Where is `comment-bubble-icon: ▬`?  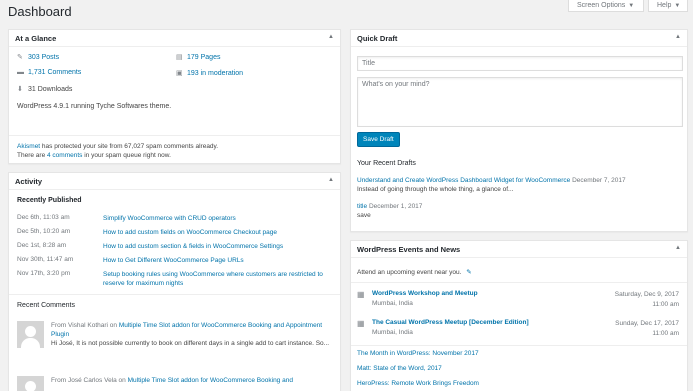 comment-bubble-icon: ▬ is located at coordinates (20, 72).